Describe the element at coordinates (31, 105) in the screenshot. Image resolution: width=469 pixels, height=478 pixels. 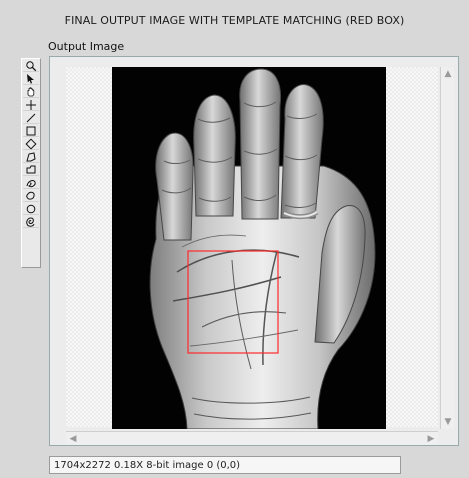
I see `crosshair-icon` at that location.